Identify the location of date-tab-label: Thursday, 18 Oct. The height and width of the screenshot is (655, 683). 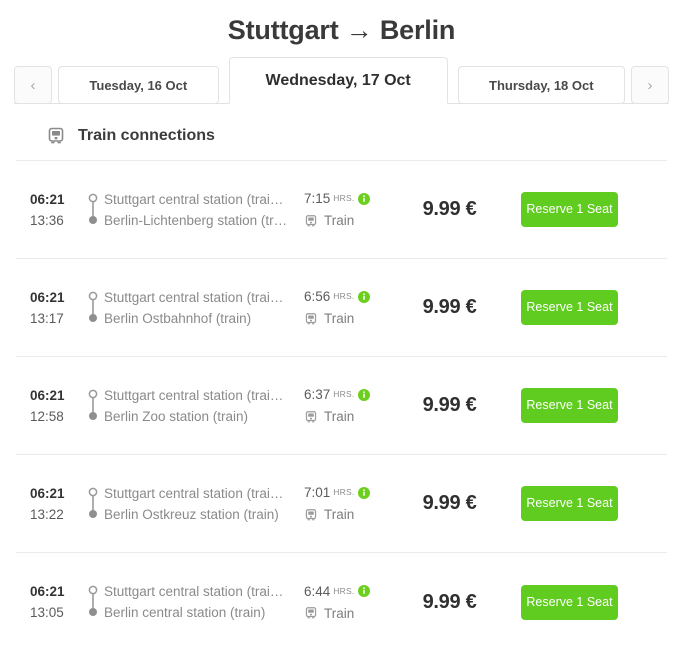
(541, 85).